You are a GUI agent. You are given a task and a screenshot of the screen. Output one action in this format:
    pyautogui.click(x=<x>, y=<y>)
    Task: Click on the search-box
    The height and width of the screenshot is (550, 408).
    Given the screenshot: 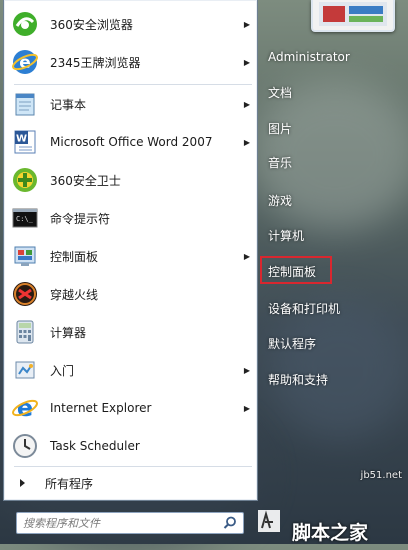 What is the action you would take?
    pyautogui.click(x=130, y=523)
    